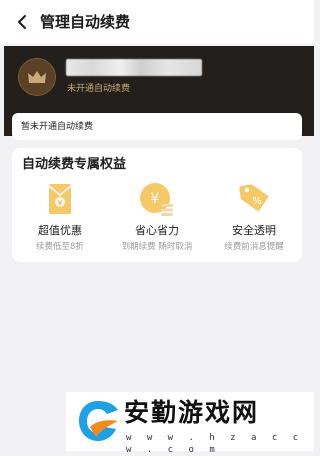  I want to click on site-watermark: 安勤游戏网 w w w . h z a c c w . c o m, so click(190, 423).